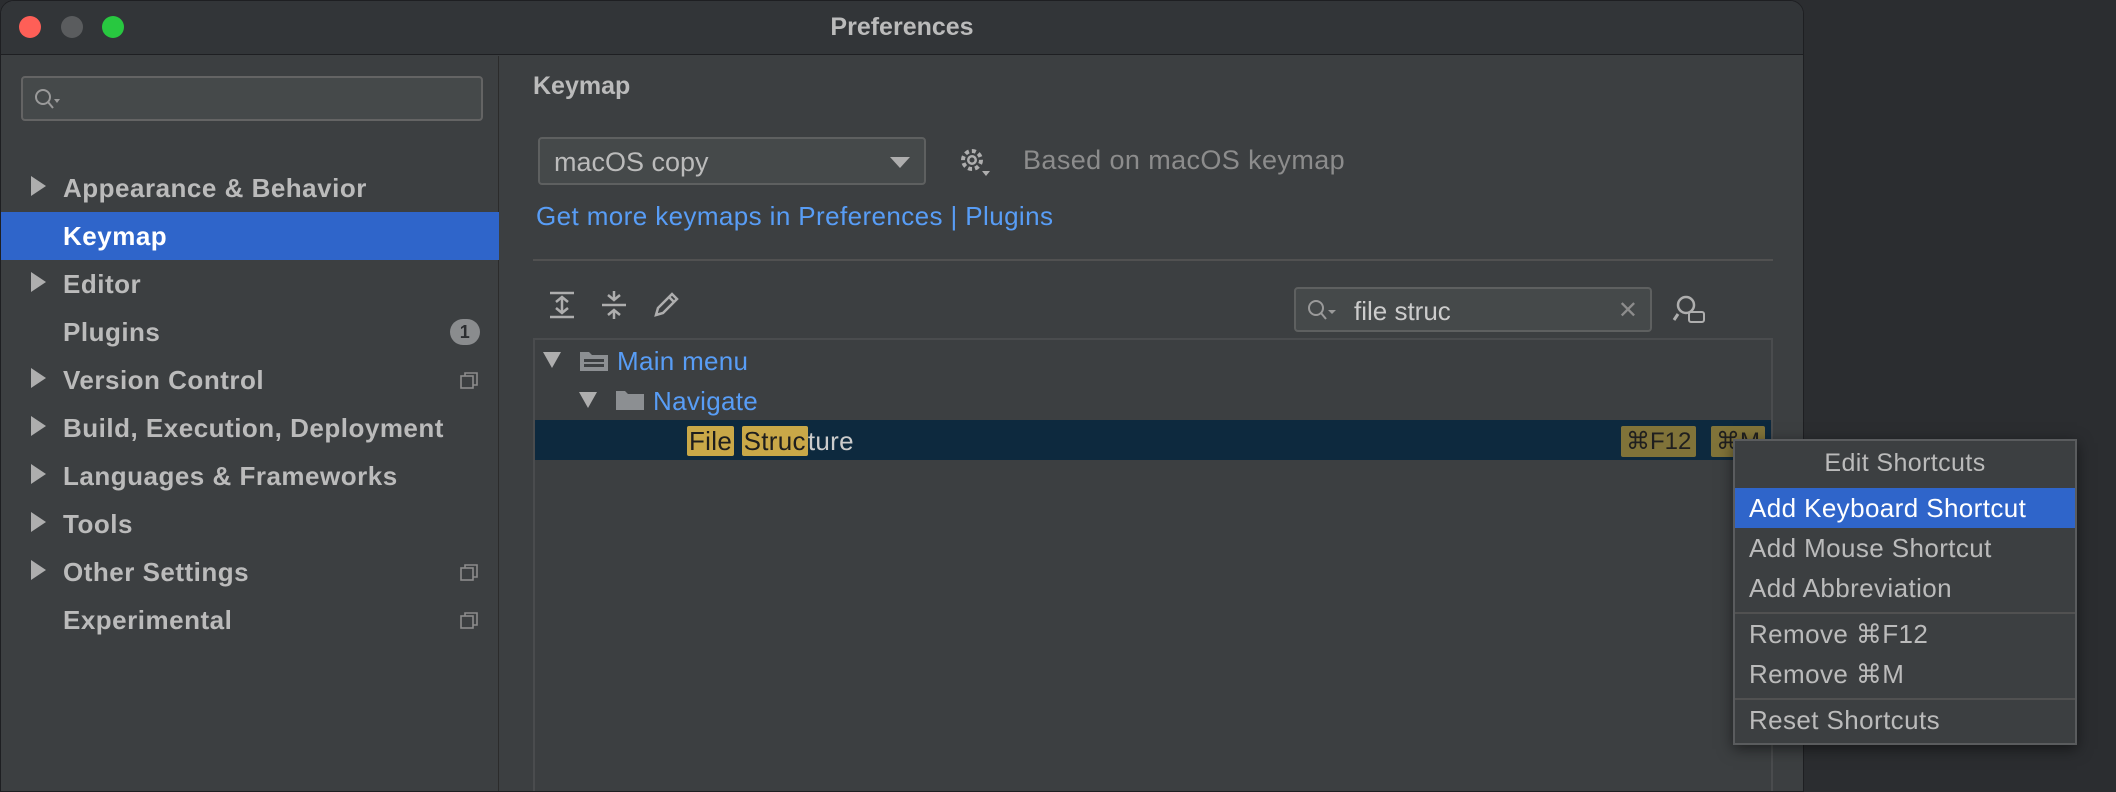 The height and width of the screenshot is (792, 2116). What do you see at coordinates (666, 305) in the screenshot?
I see `edit-pencil-icon` at bounding box center [666, 305].